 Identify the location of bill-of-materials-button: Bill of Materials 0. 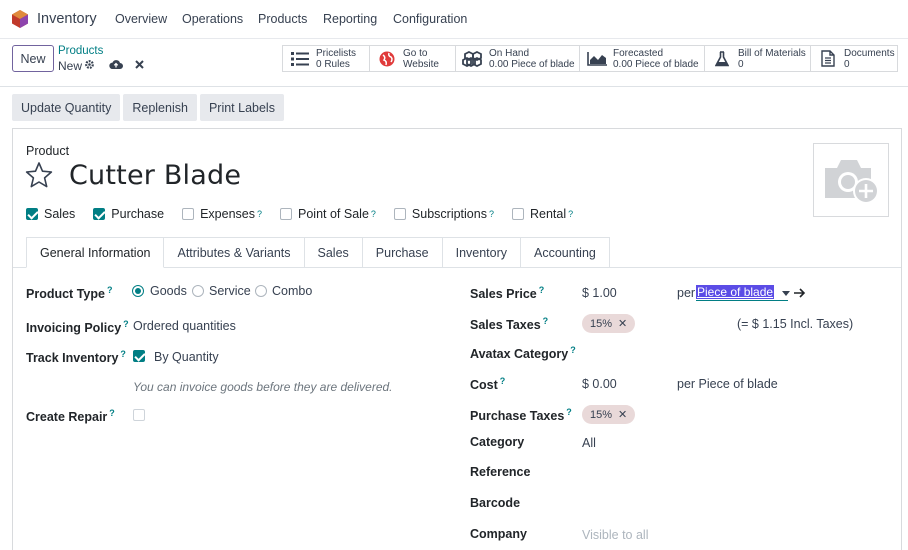
(757, 58).